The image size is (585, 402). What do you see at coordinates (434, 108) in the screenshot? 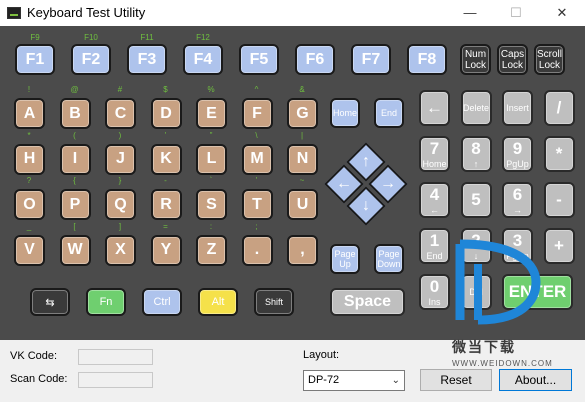
I see `numpad-key: ←` at bounding box center [434, 108].